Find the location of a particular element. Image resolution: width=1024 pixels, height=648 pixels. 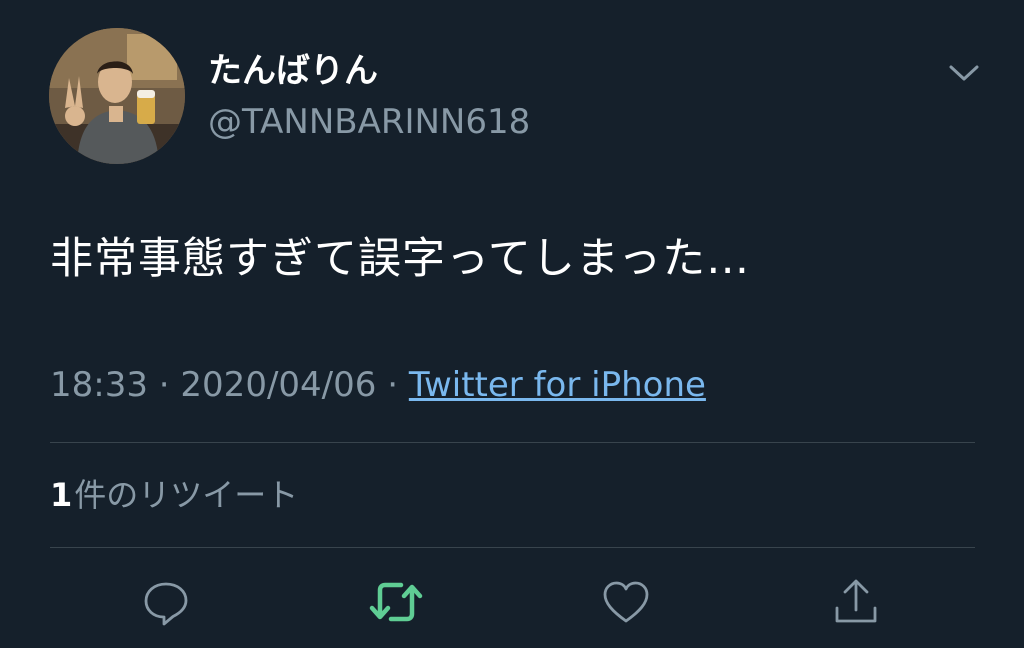

share-icon is located at coordinates (856, 601).